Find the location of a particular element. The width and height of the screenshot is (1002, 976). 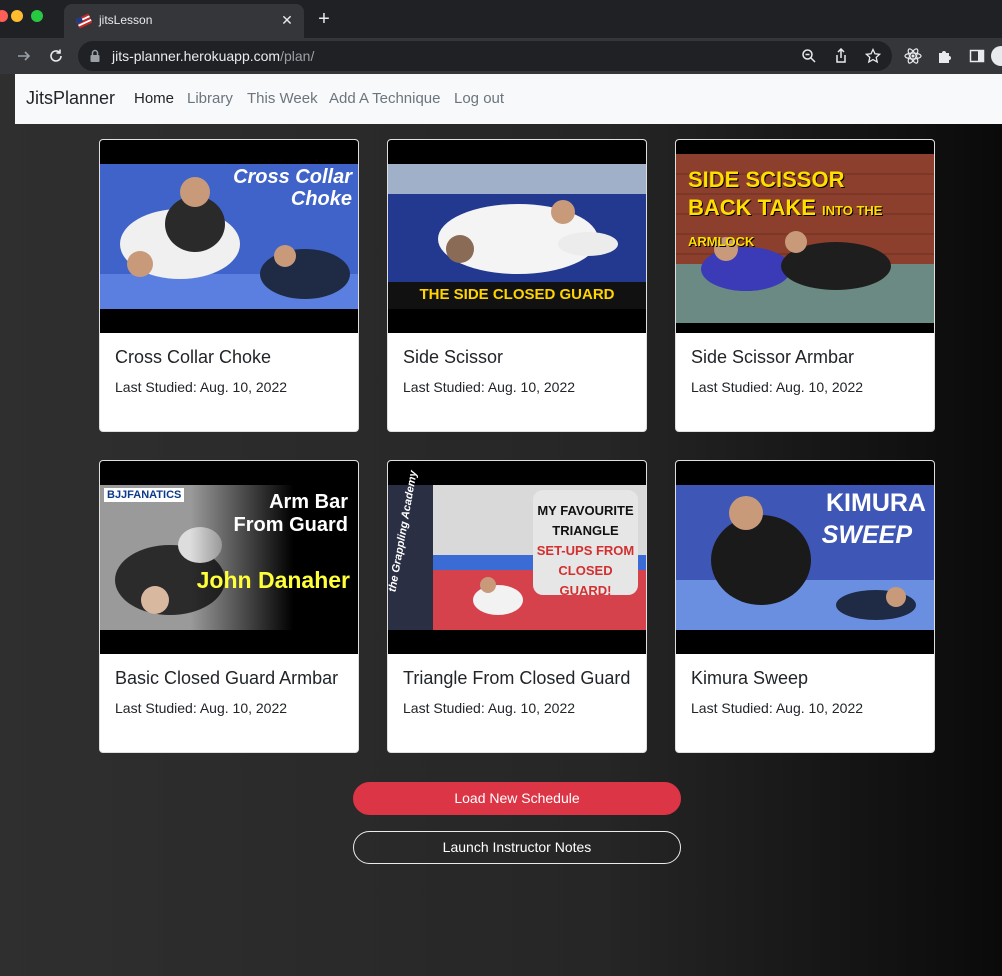

bjjfanatics-logo: BJJFANATICS is located at coordinates (144, 495).